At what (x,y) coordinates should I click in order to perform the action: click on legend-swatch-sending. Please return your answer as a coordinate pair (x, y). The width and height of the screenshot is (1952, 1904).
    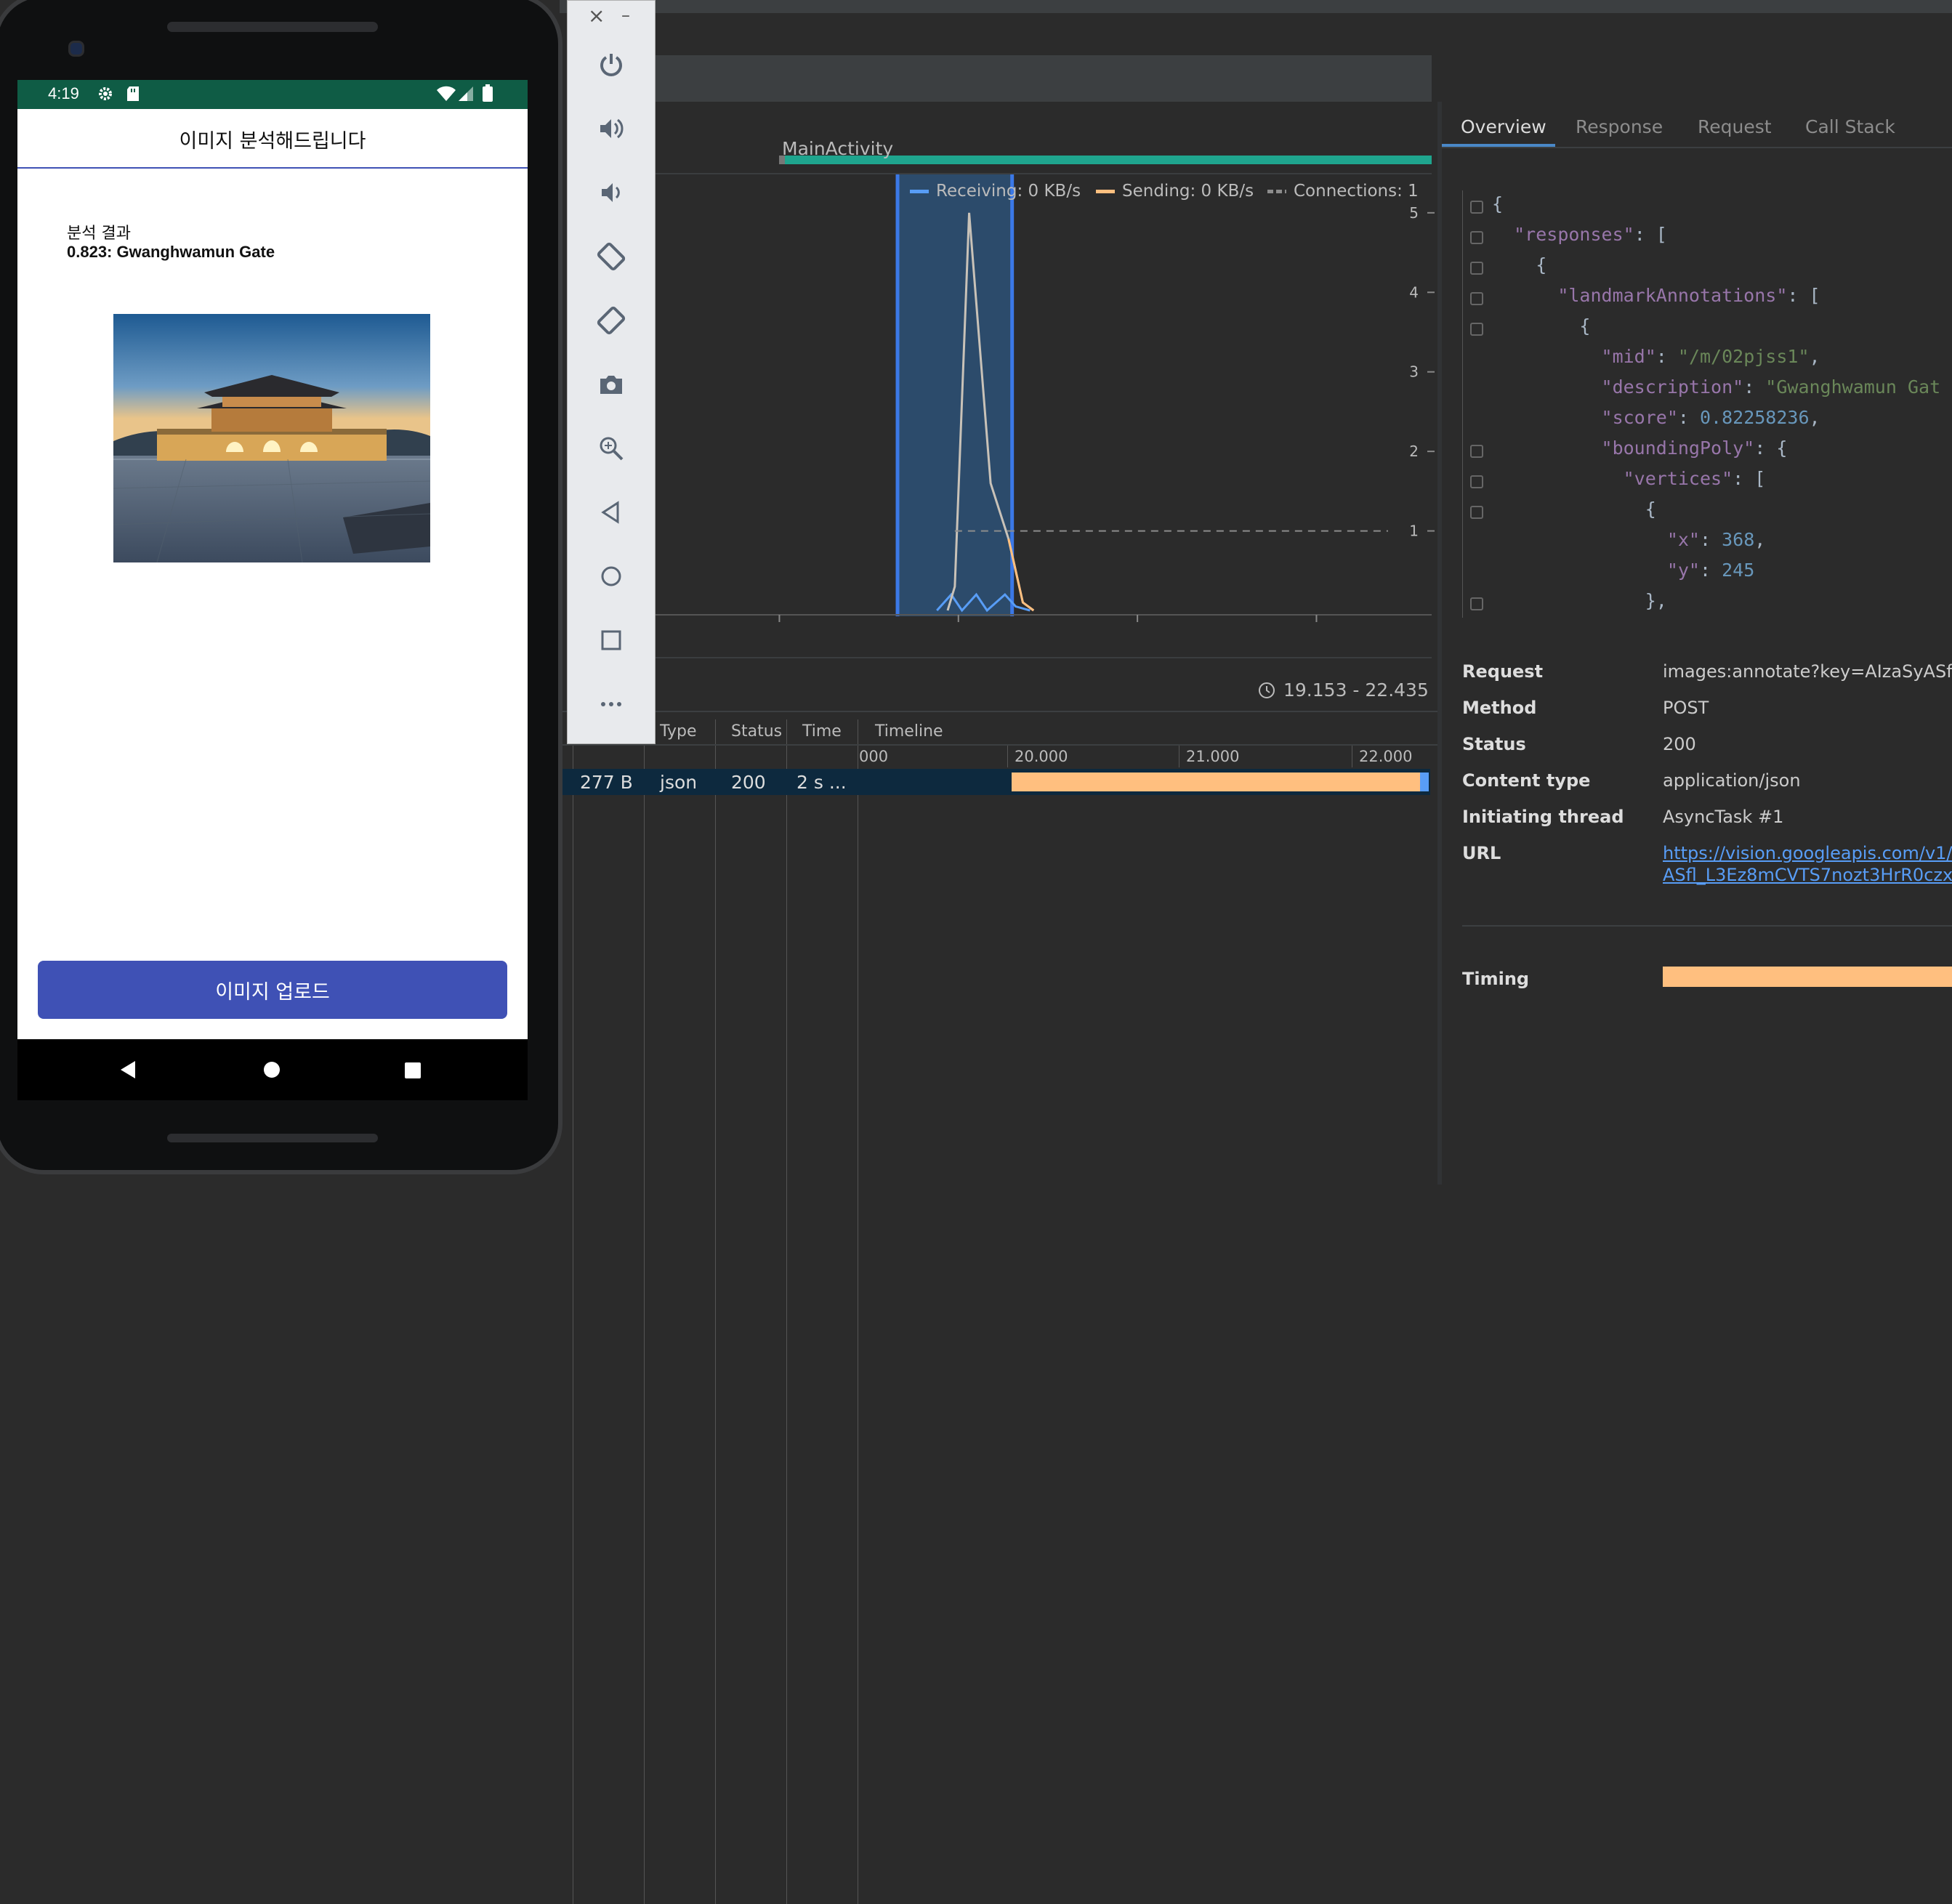
    Looking at the image, I should click on (1105, 191).